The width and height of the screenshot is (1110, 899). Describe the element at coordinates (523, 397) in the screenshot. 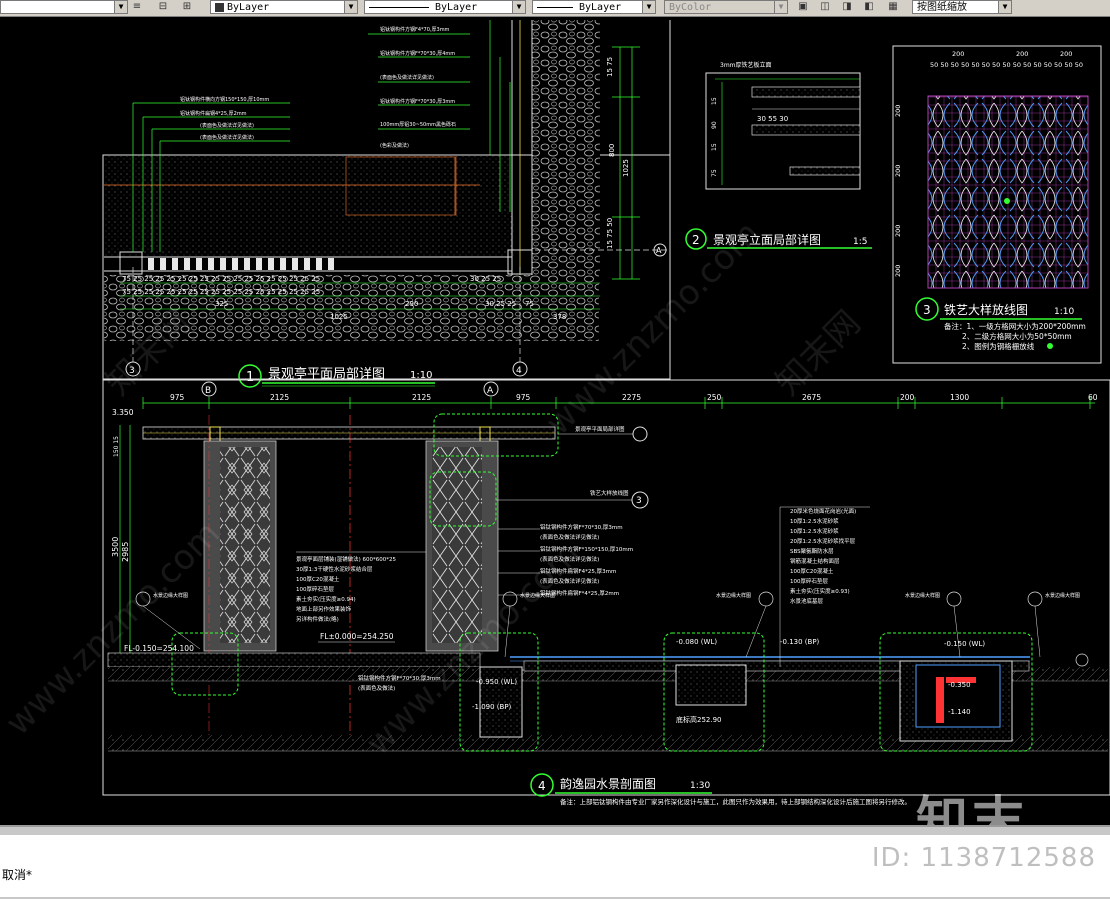

I see `dim-975-b: 975` at that location.